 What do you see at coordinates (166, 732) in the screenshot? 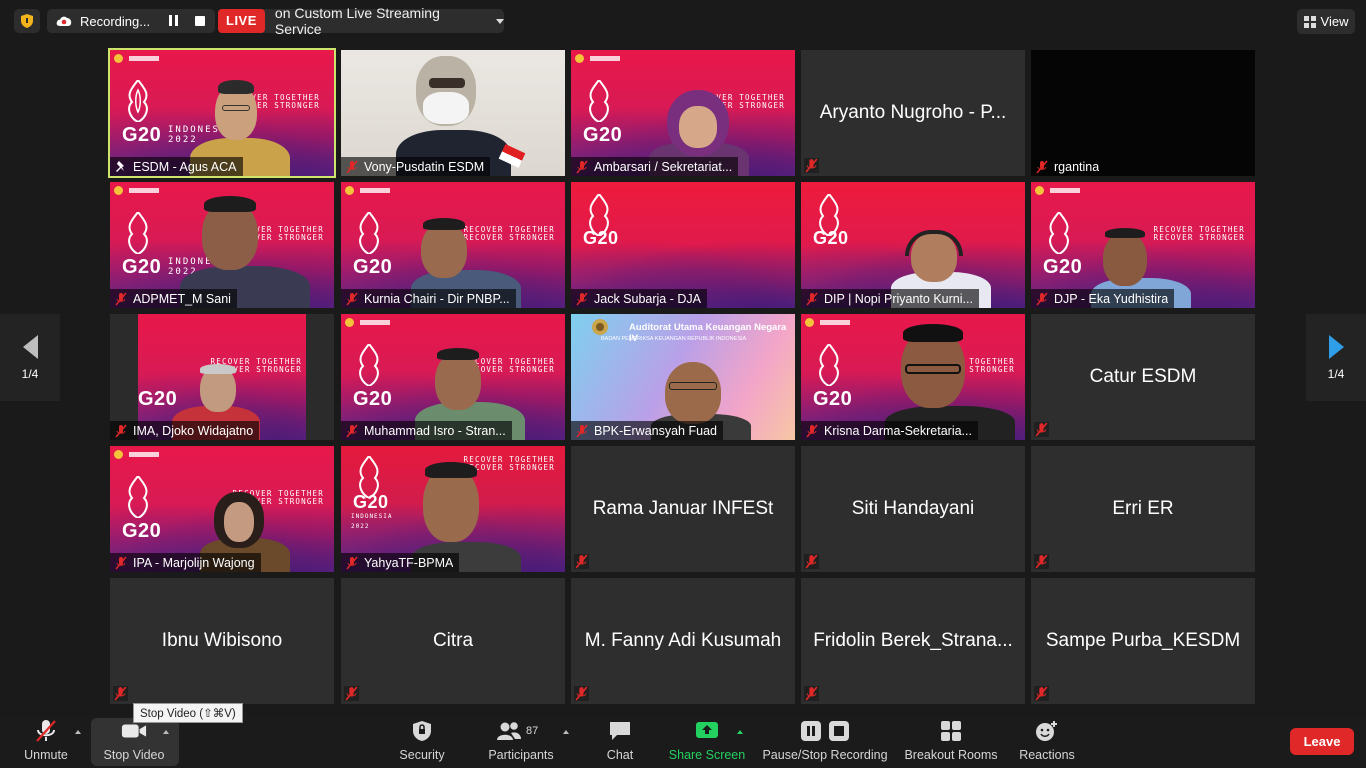
I see `video-options-caret-icon` at bounding box center [166, 732].